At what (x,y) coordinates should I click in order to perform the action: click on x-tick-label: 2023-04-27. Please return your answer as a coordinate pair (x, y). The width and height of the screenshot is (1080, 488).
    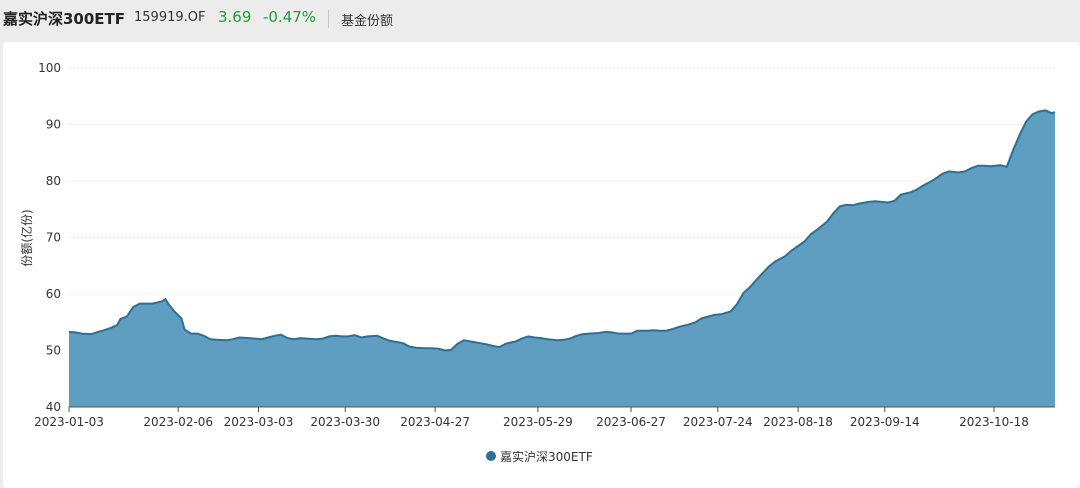
    Looking at the image, I should click on (435, 422).